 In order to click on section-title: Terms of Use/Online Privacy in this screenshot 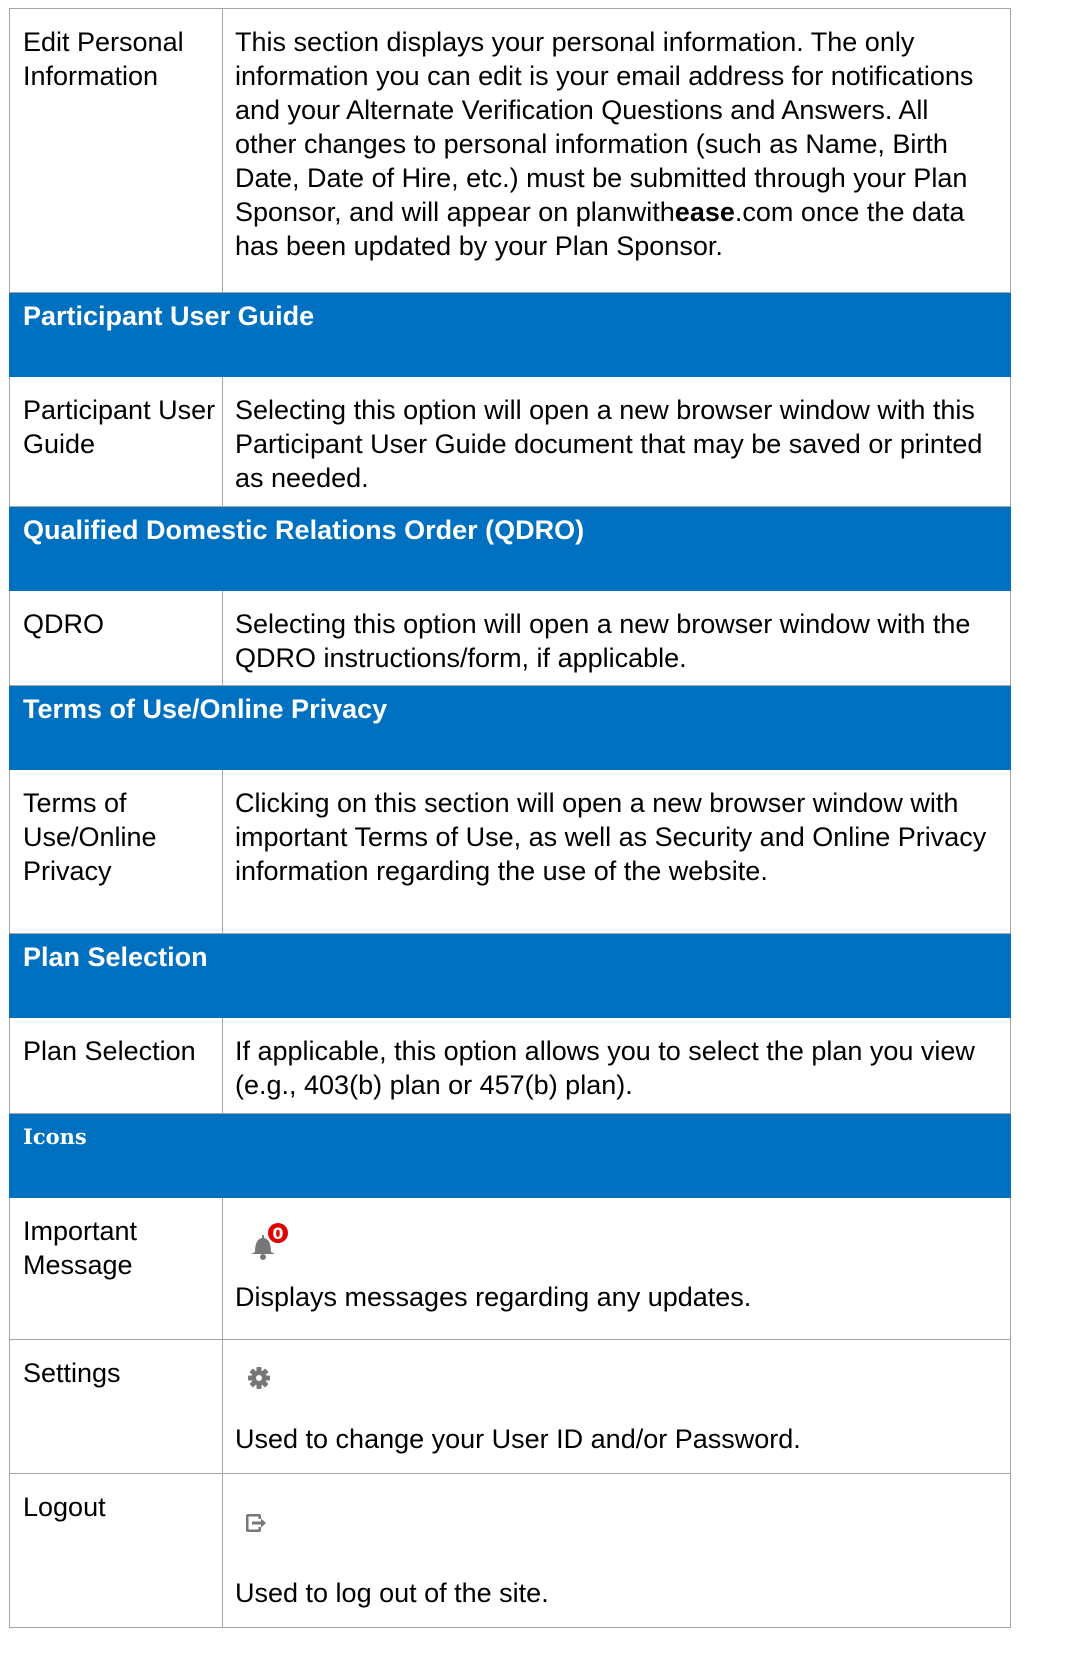, I will do `click(510, 727)`.